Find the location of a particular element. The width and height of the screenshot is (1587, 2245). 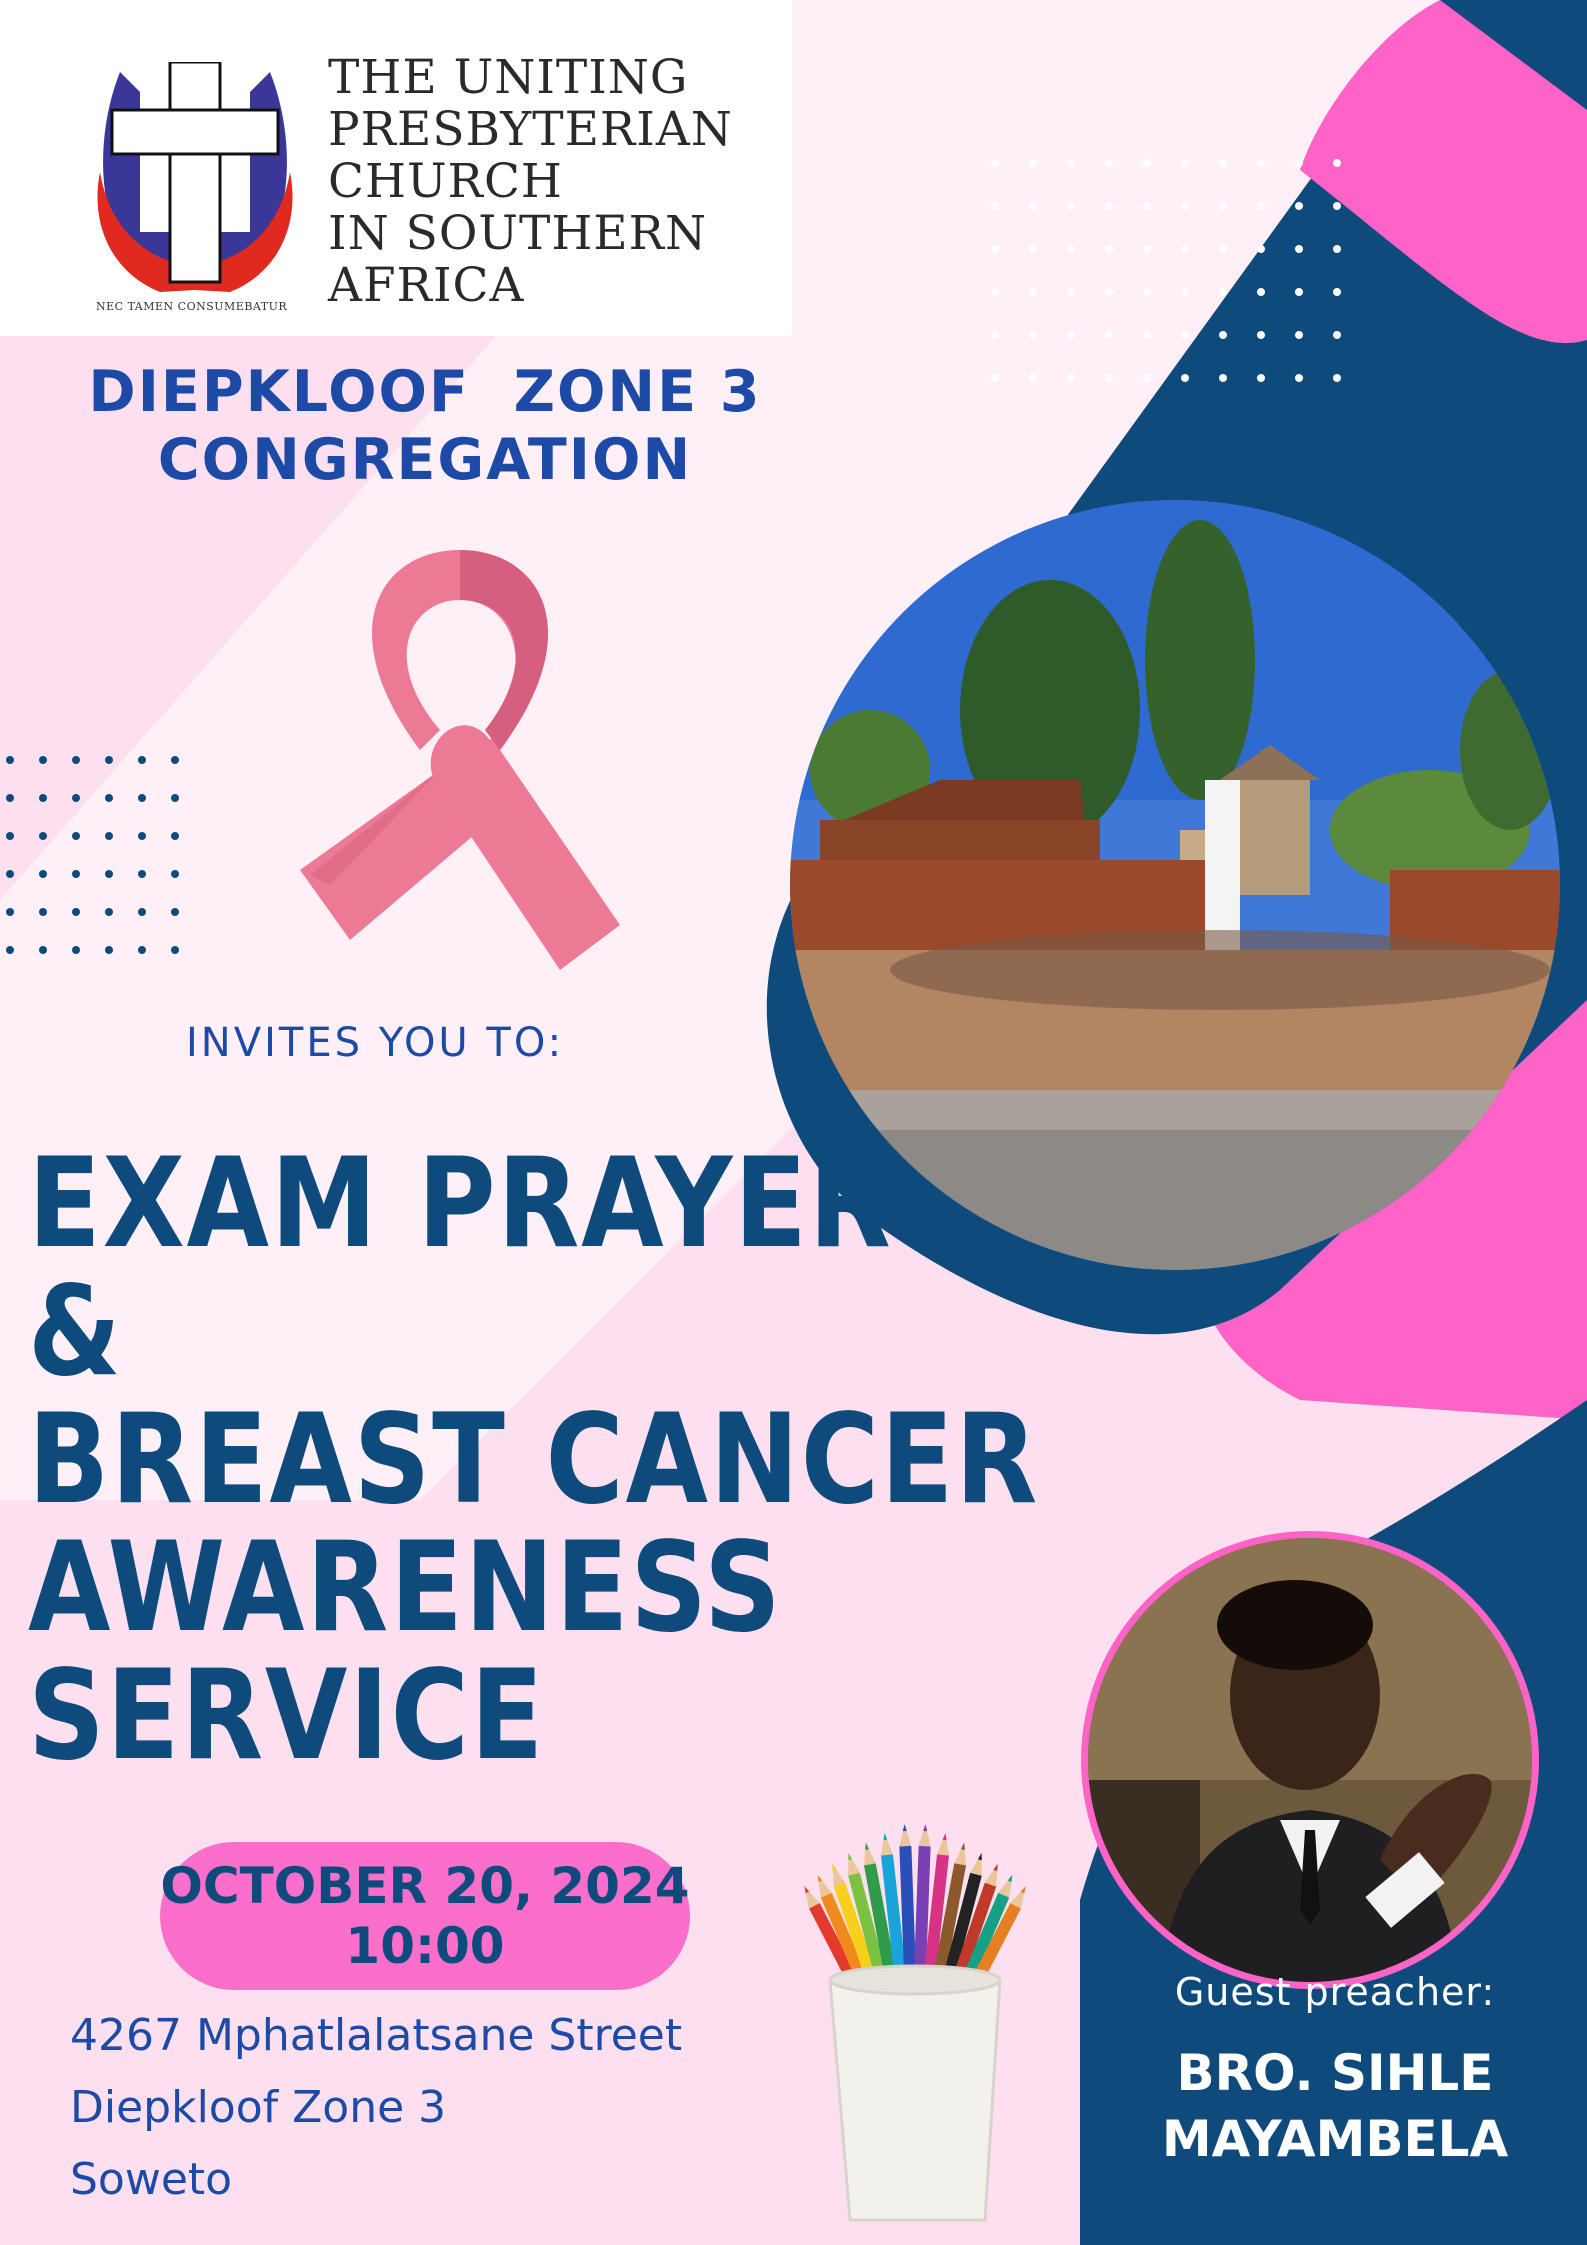

church-name-line: PRESBYTERIAN is located at coordinates (530, 129).